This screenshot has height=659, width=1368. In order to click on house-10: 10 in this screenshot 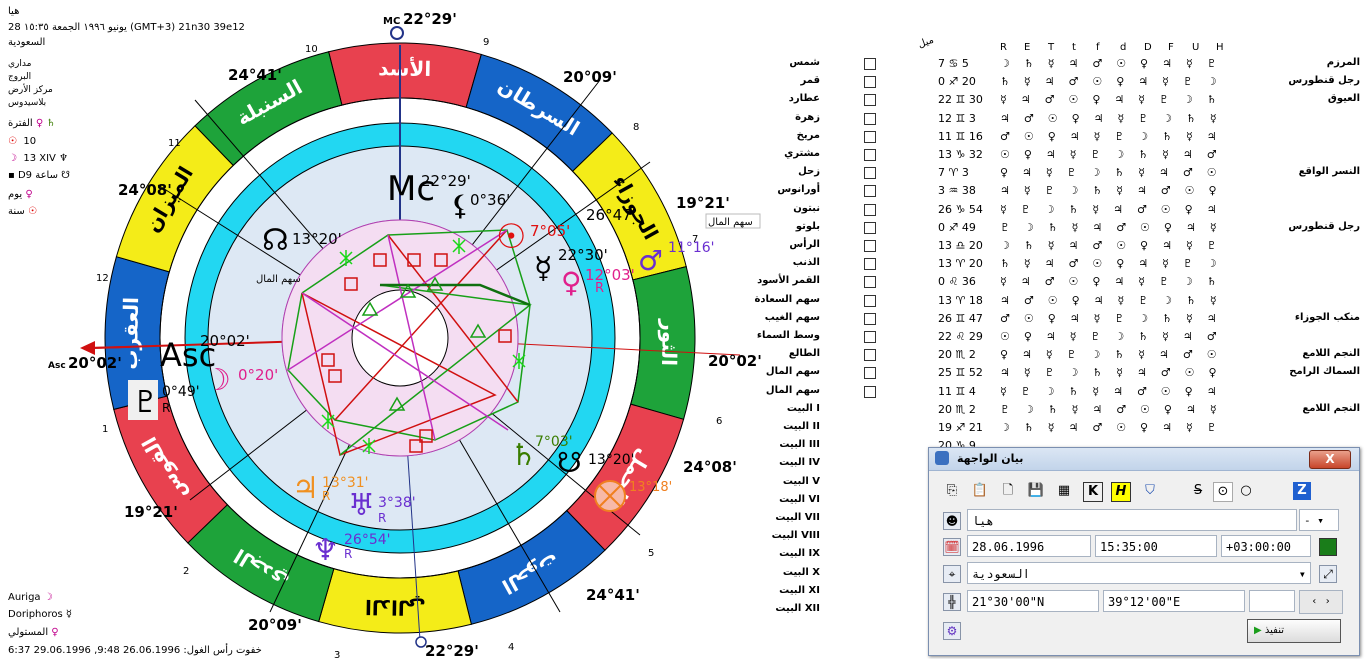, I will do `click(311, 49)`.